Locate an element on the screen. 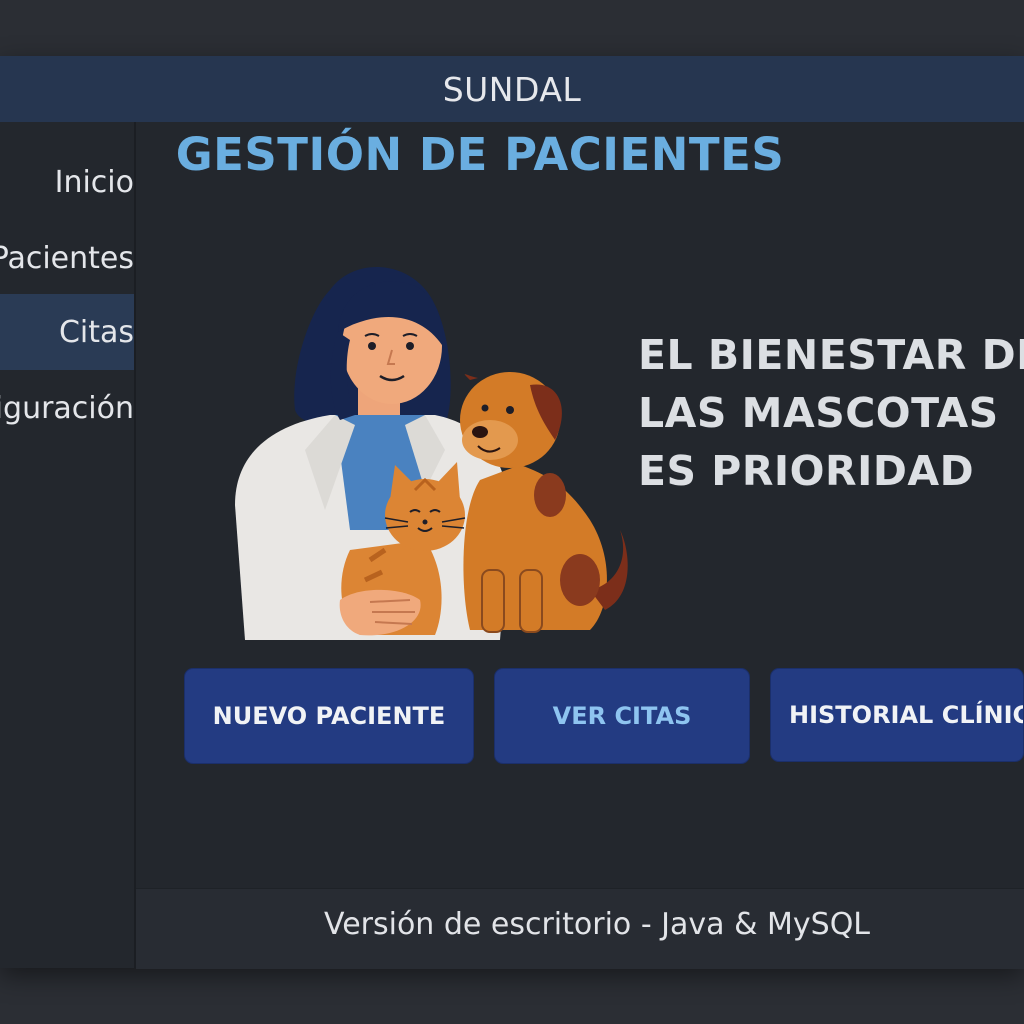 The height and width of the screenshot is (1024, 1024). slogan-line: ES PRIORIDAD is located at coordinates (806, 471).